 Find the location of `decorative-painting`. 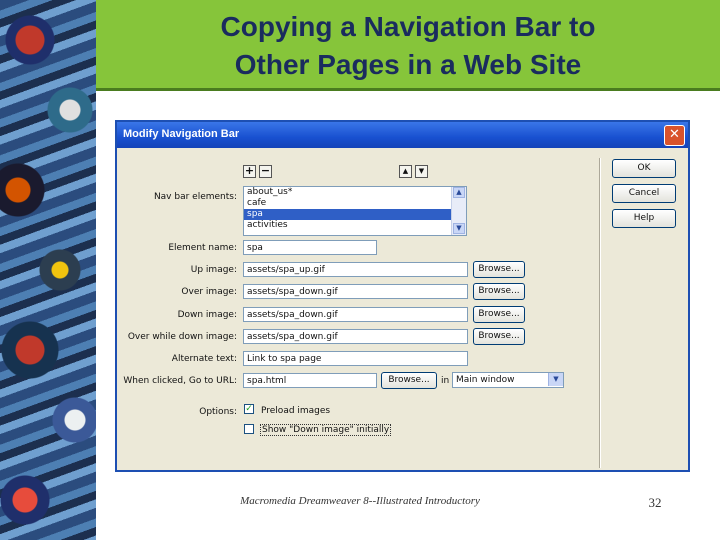

decorative-painting is located at coordinates (48, 270).